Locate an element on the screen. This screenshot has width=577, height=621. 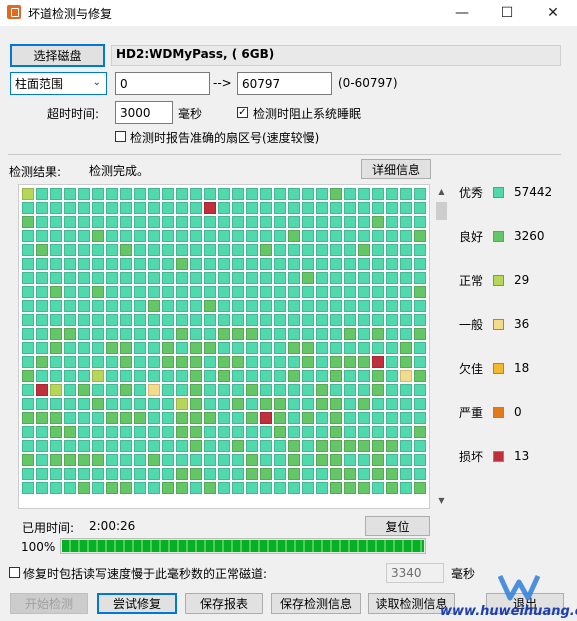
scroll-thumb is located at coordinates (441, 211).